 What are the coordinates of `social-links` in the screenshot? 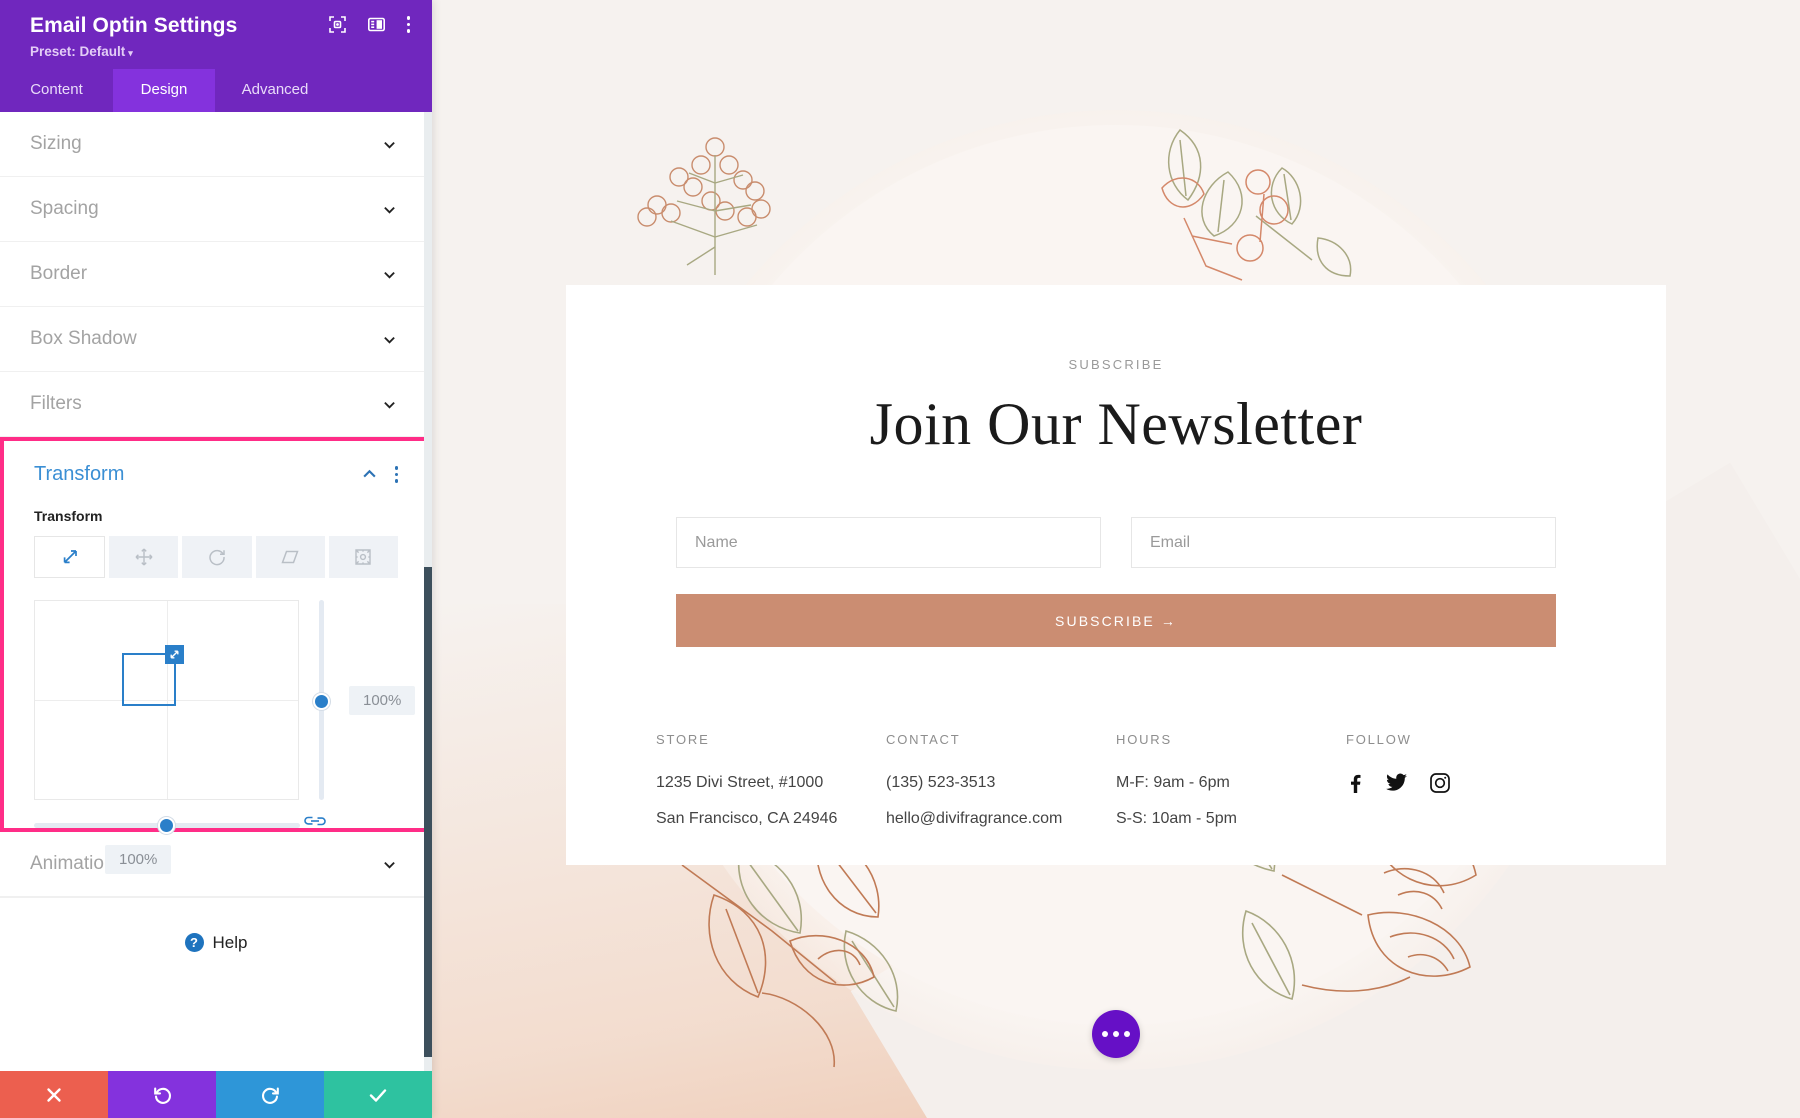 It's located at (1461, 783).